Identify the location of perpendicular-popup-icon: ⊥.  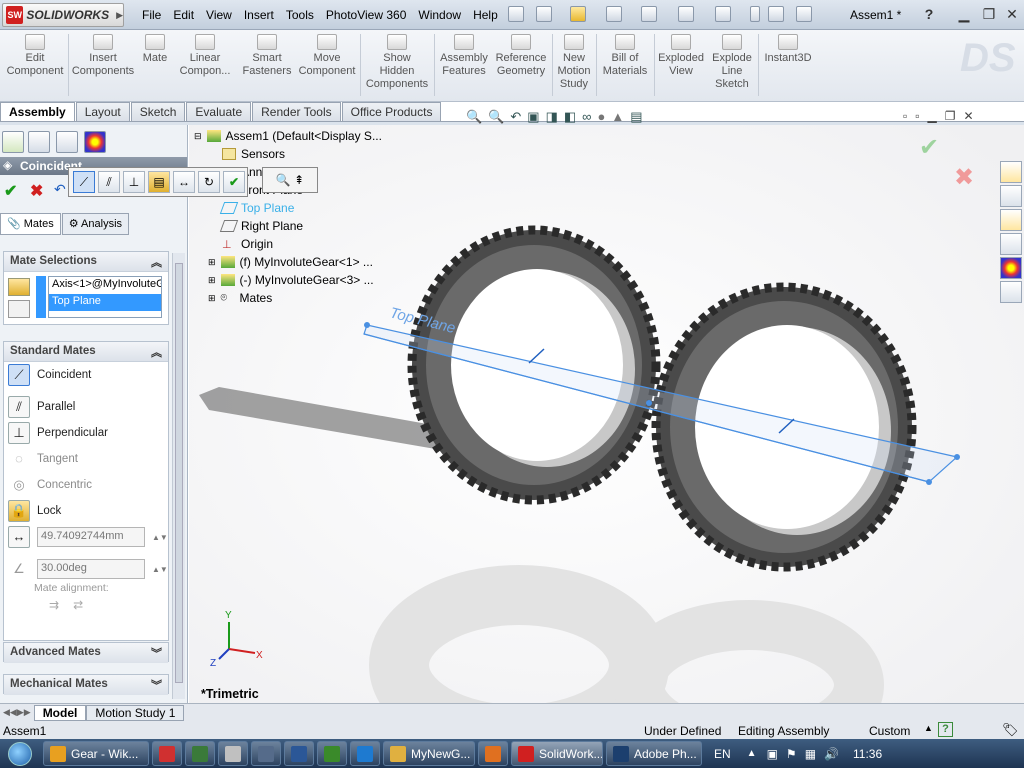
(134, 182).